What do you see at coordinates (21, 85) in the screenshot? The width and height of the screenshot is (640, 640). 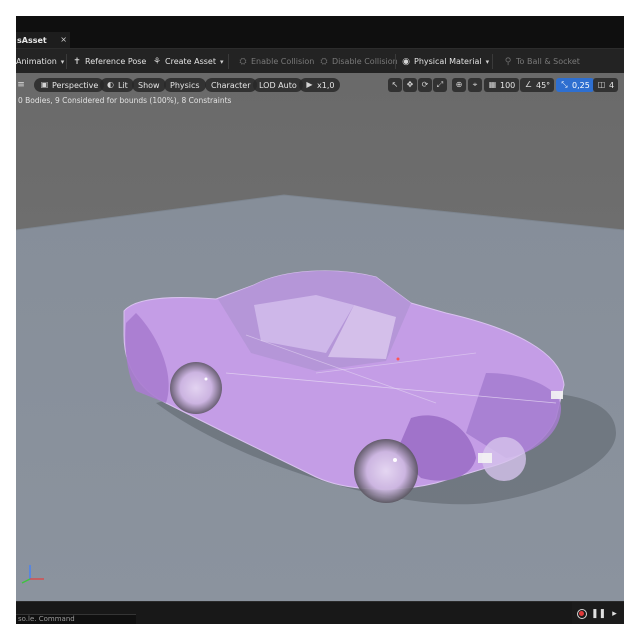 I see `viewport-menu-icon: ≡` at bounding box center [21, 85].